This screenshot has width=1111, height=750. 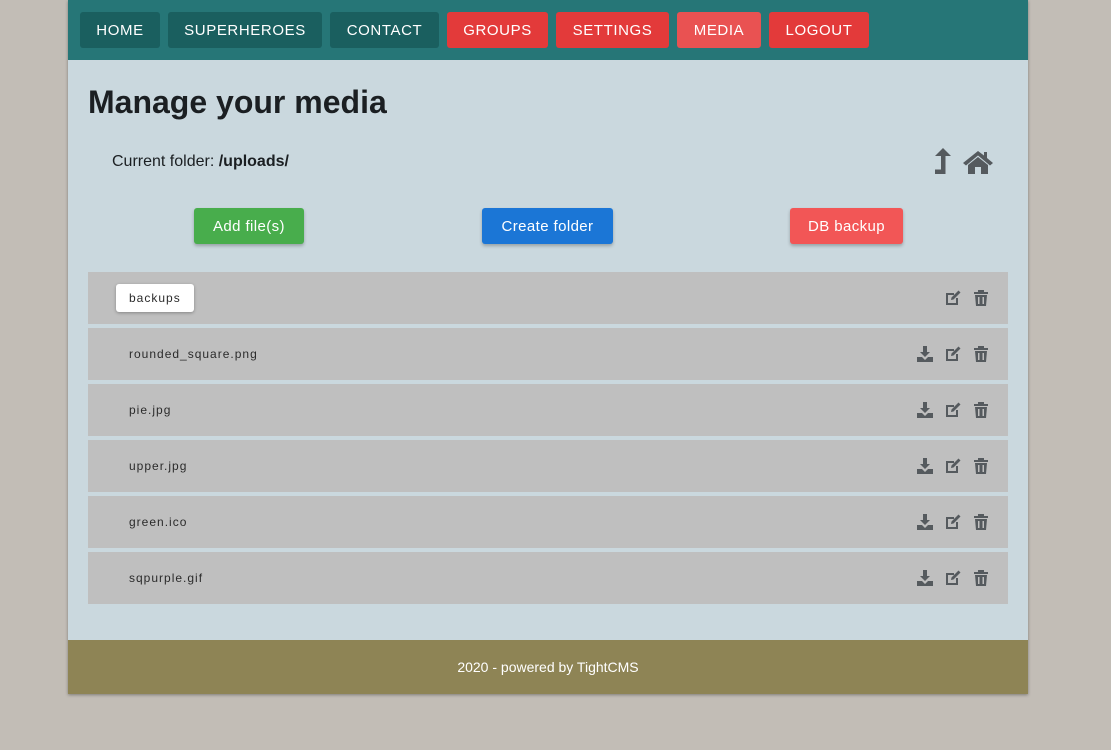 What do you see at coordinates (978, 162) in the screenshot?
I see `home-icon` at bounding box center [978, 162].